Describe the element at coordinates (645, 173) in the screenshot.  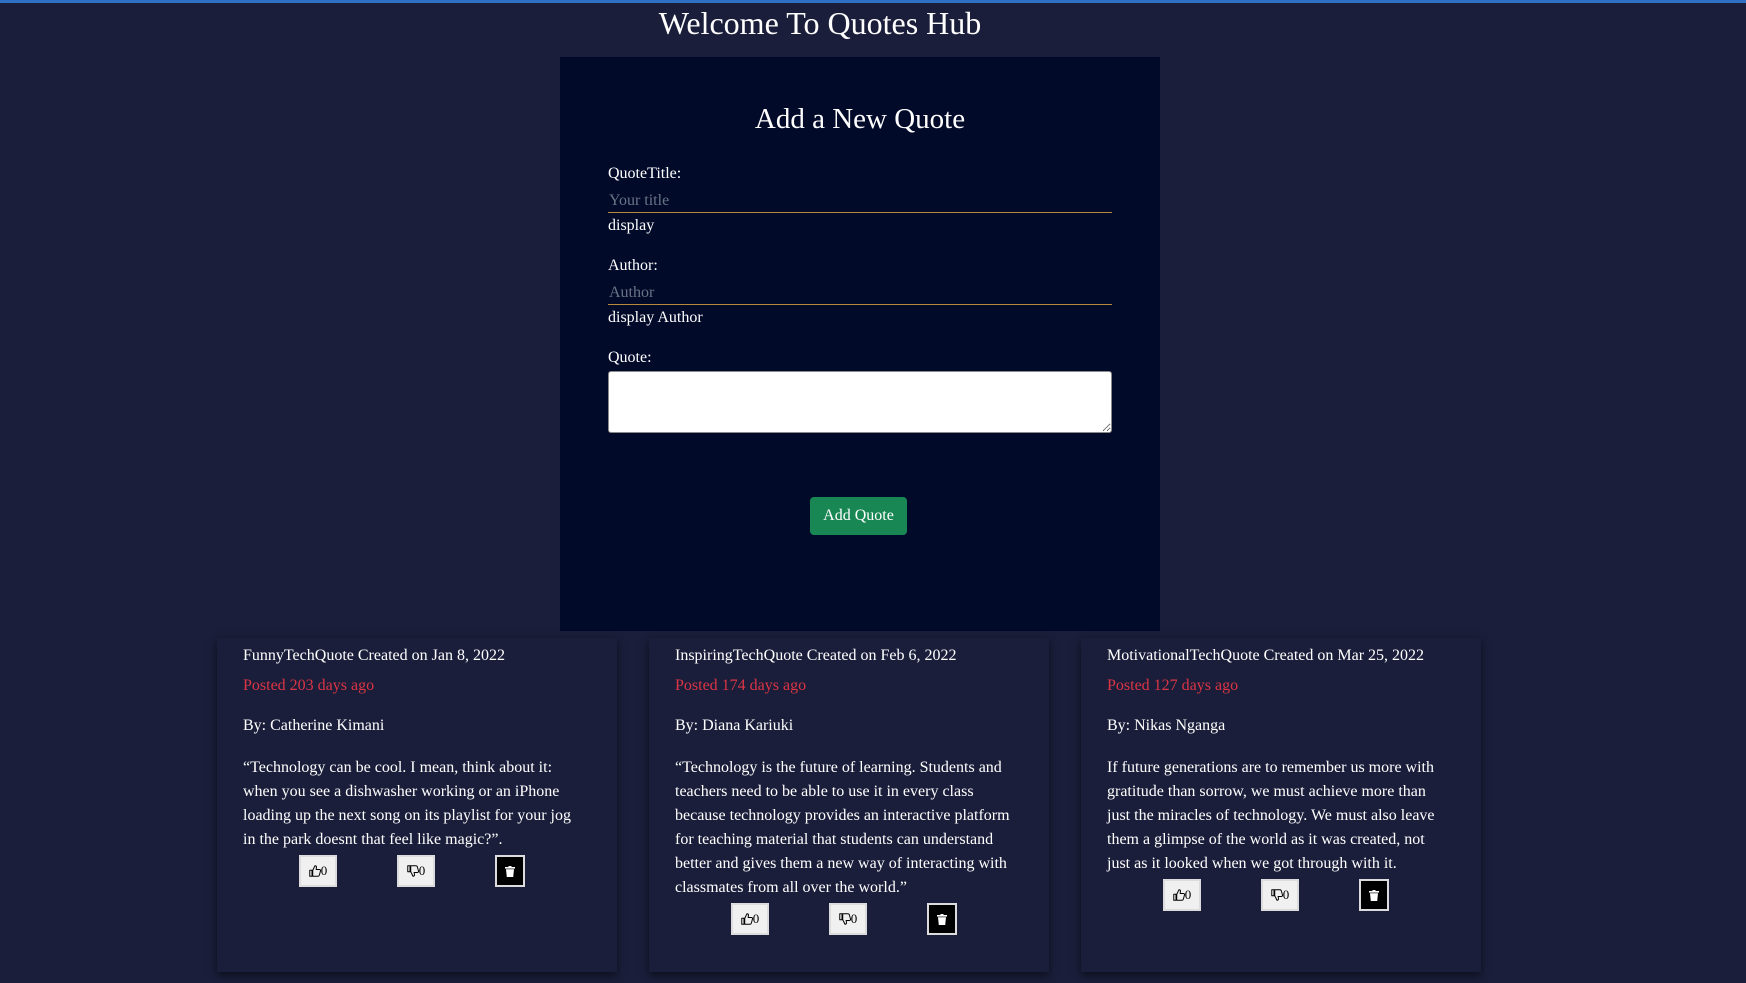
I see `quote-title-label: QuoteTitle:` at that location.